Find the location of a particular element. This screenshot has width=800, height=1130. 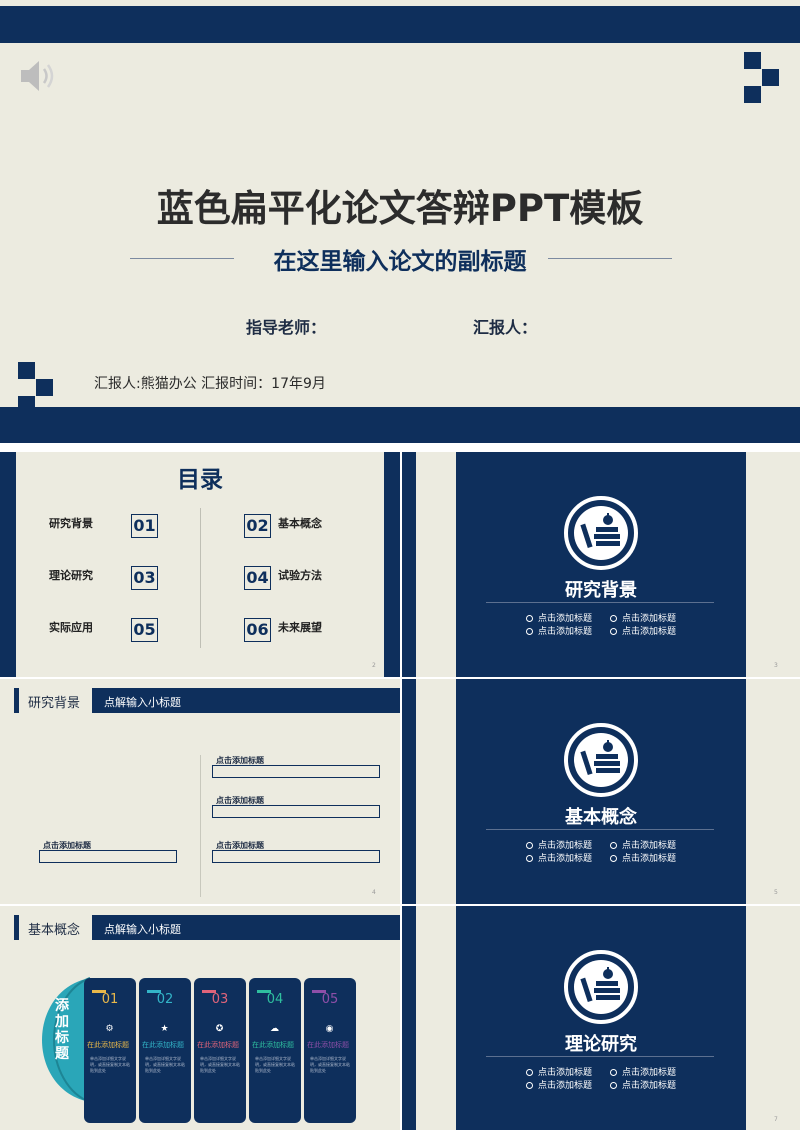

feature-card: 05 ◉ 在此添加标题 单击添加详细文字说明，或直接复制文本粘贴到此处 is located at coordinates (330, 1050).